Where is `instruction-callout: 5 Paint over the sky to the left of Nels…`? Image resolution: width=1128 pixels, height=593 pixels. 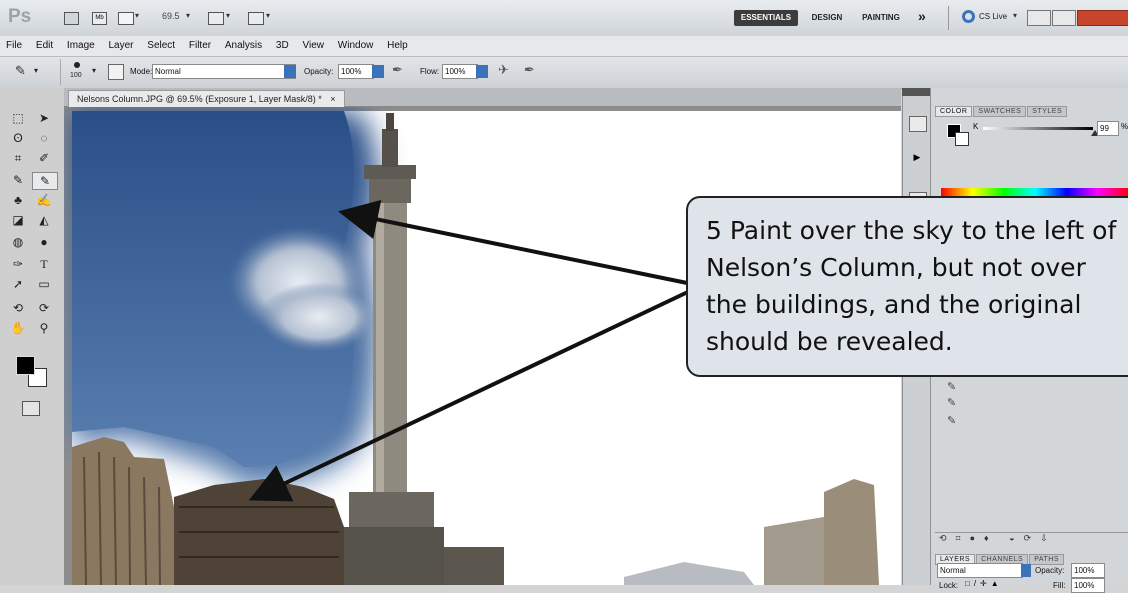
instruction-callout: 5 Paint over the sky to the left of Nels… is located at coordinates (907, 286).